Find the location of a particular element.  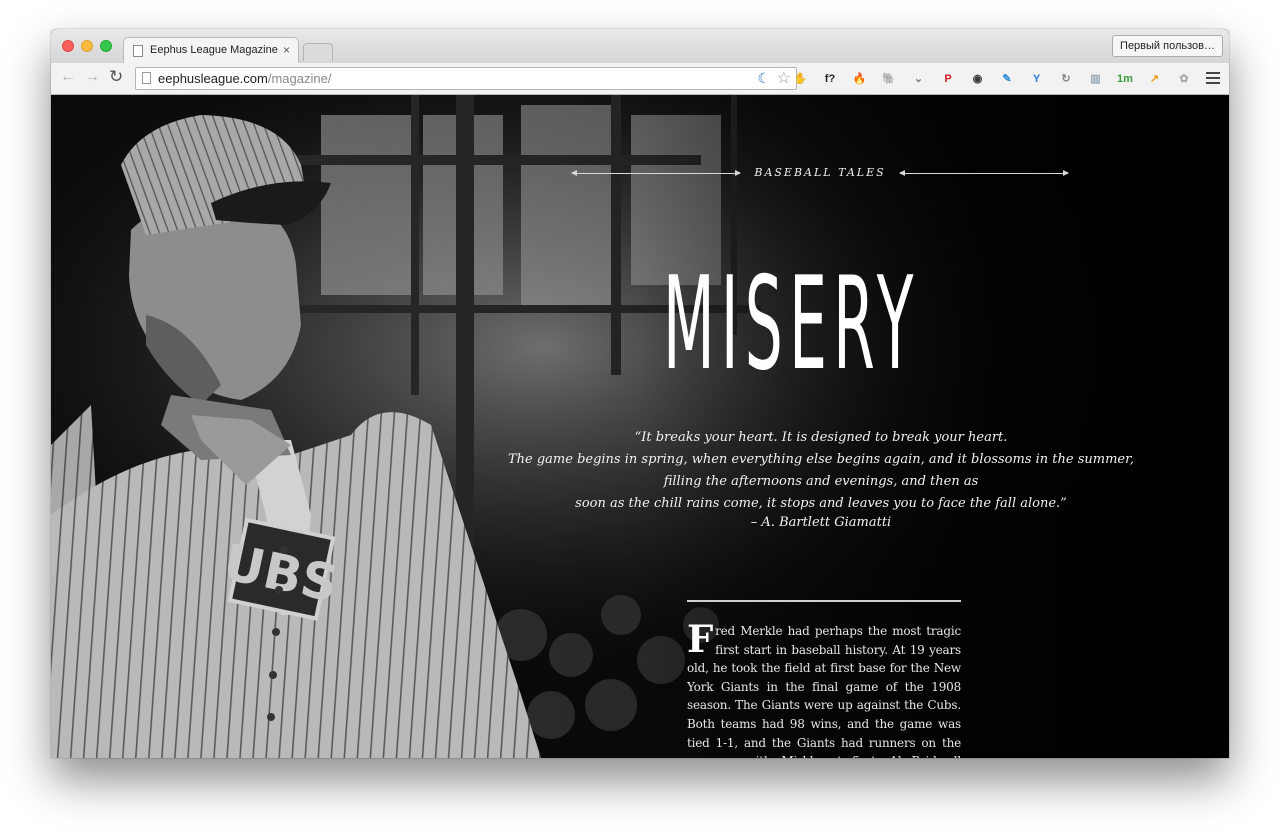

menu-icon is located at coordinates (1213, 78).